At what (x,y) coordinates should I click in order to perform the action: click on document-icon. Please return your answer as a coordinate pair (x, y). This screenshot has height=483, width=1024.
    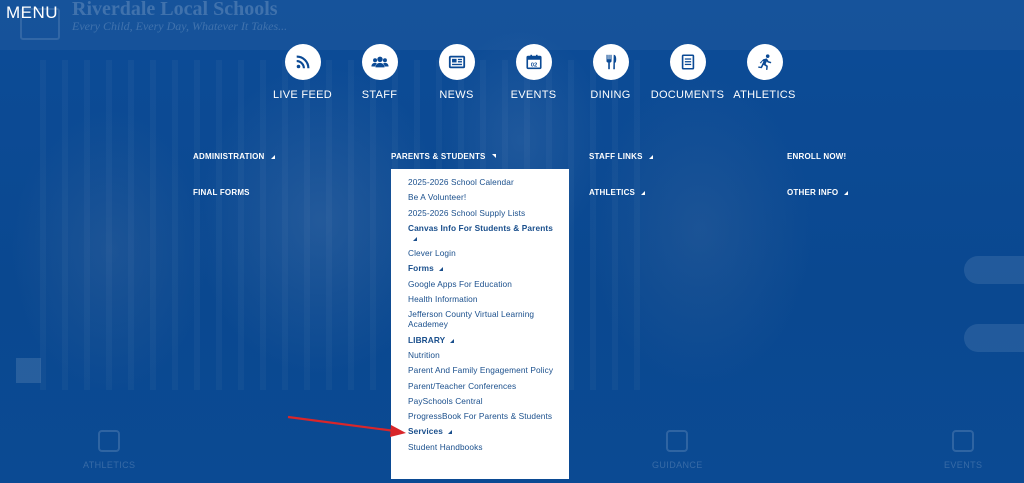
    Looking at the image, I should click on (687, 62).